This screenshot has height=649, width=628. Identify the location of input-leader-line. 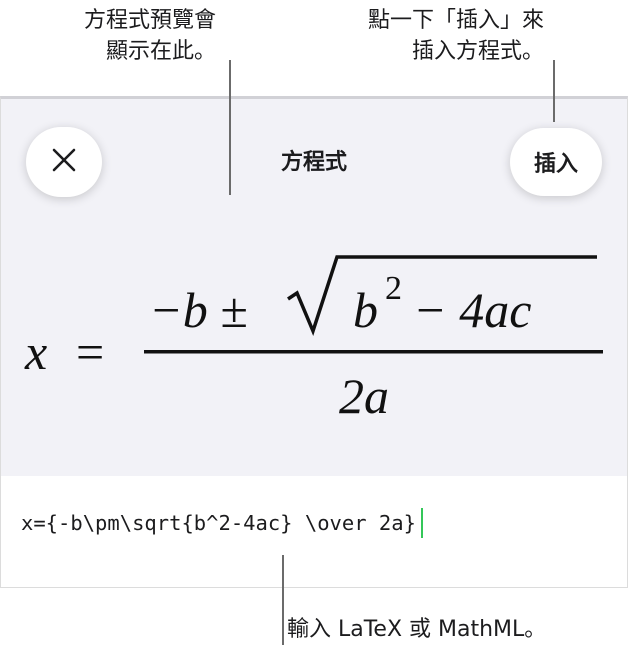
(283, 600).